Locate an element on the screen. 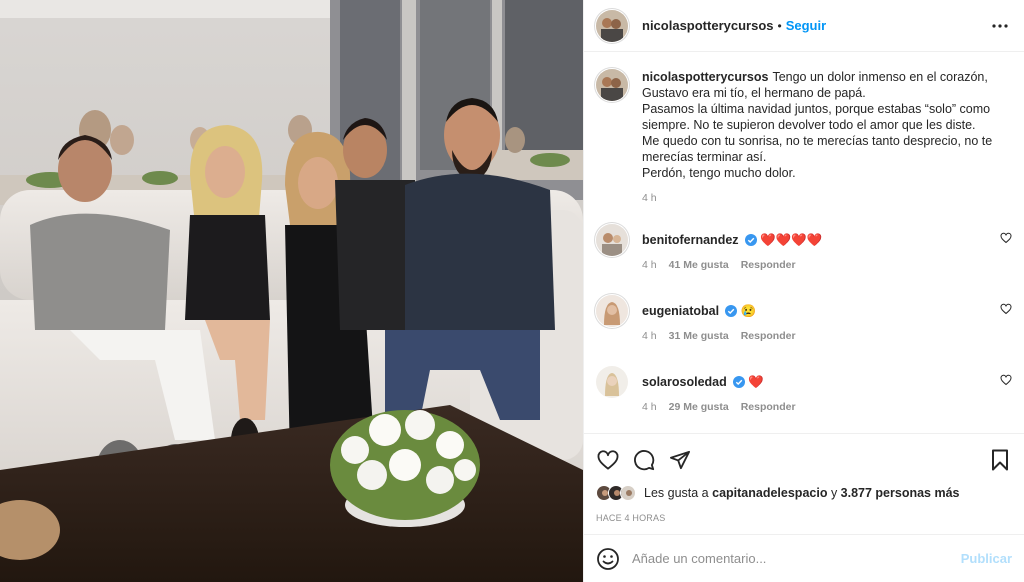 This screenshot has width=1024, height=582. caption-username: nicolaspotterycursos is located at coordinates (705, 77).